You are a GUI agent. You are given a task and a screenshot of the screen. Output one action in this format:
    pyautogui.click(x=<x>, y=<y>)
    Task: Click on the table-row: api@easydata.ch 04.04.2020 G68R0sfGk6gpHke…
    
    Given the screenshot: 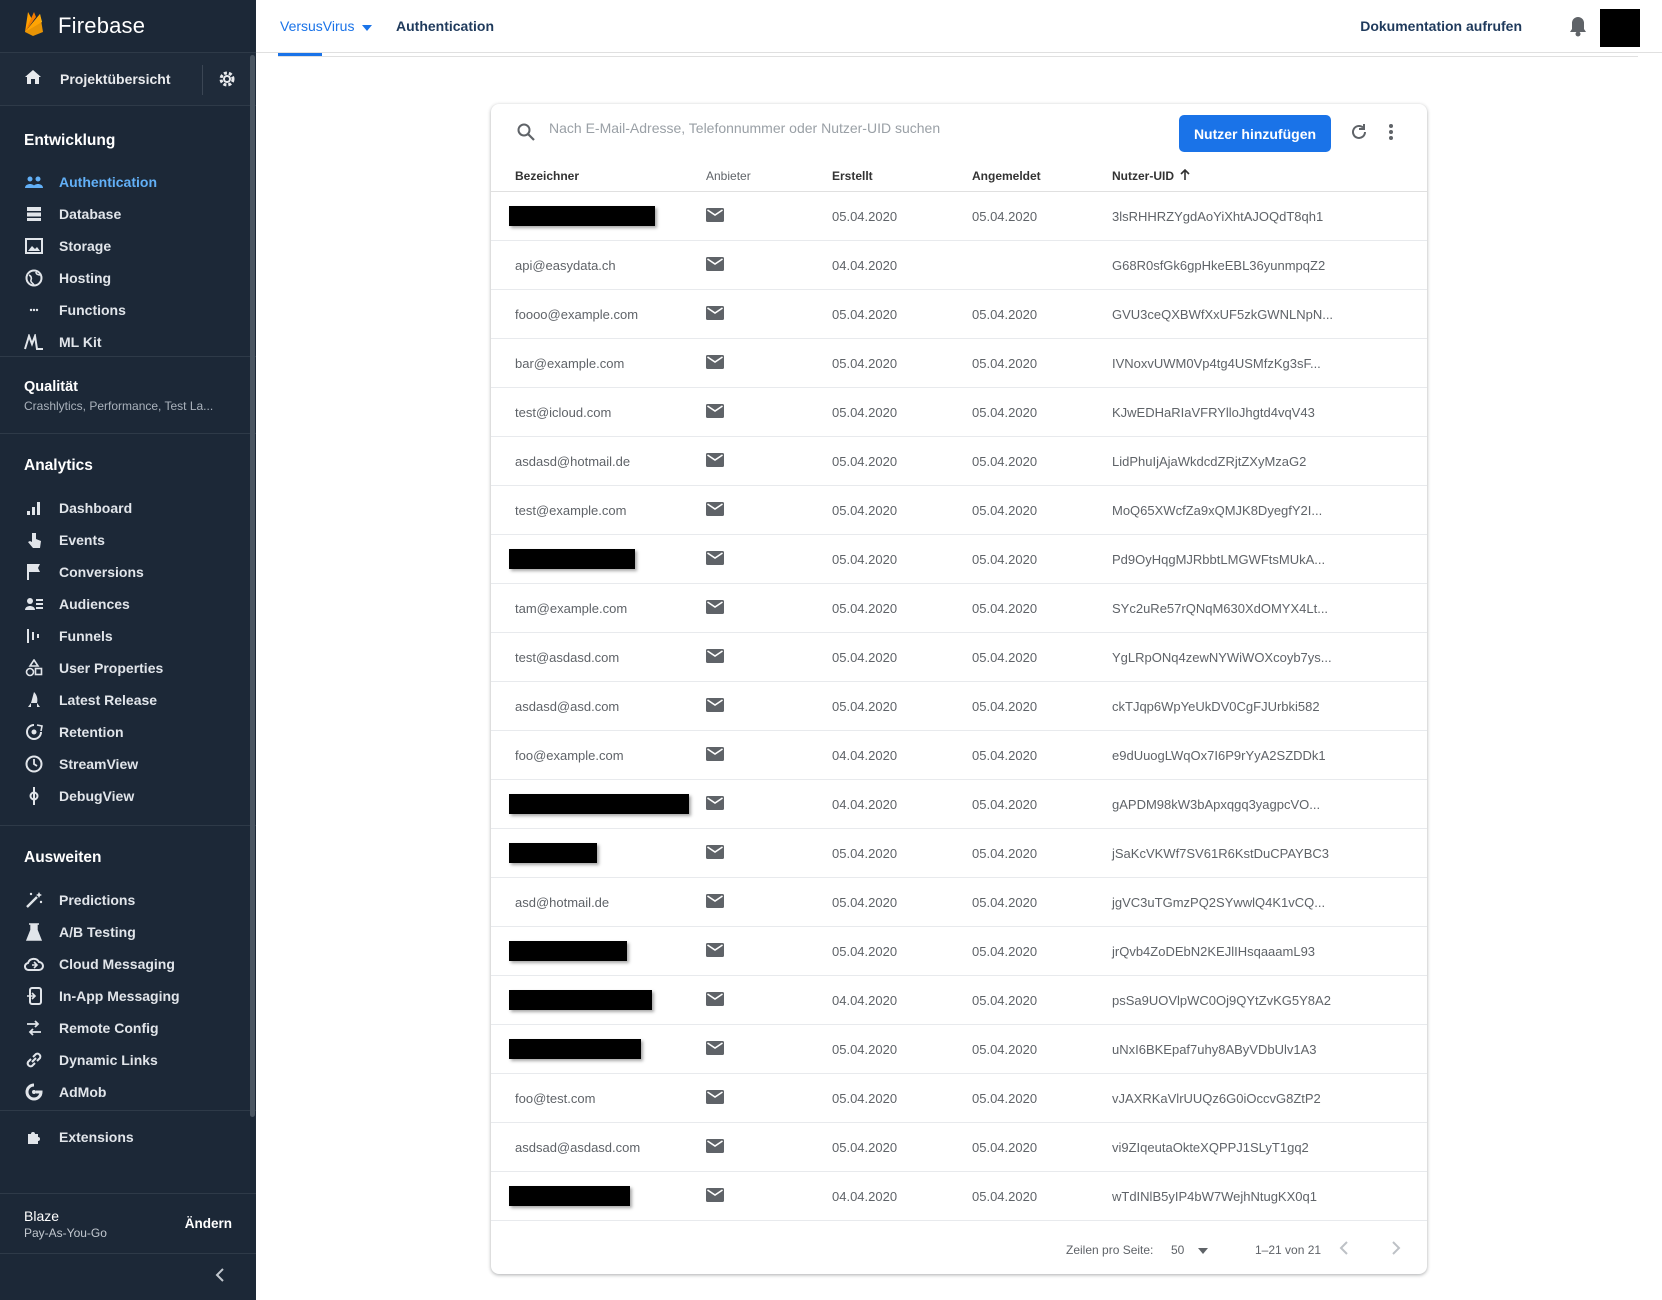 What is the action you would take?
    pyautogui.click(x=959, y=265)
    